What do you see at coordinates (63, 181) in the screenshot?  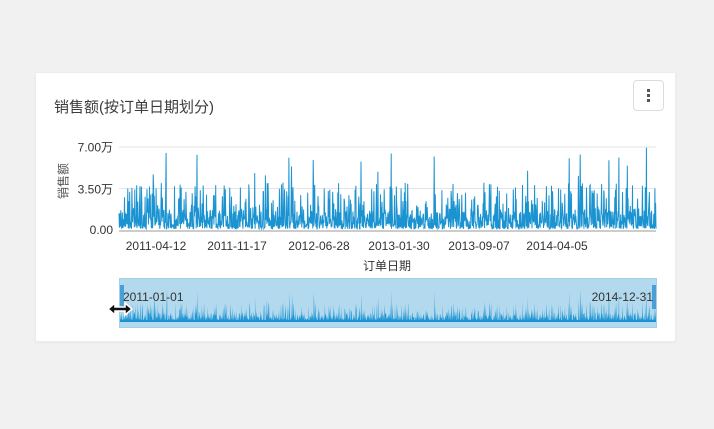 I see `y-axis-title: 销售额` at bounding box center [63, 181].